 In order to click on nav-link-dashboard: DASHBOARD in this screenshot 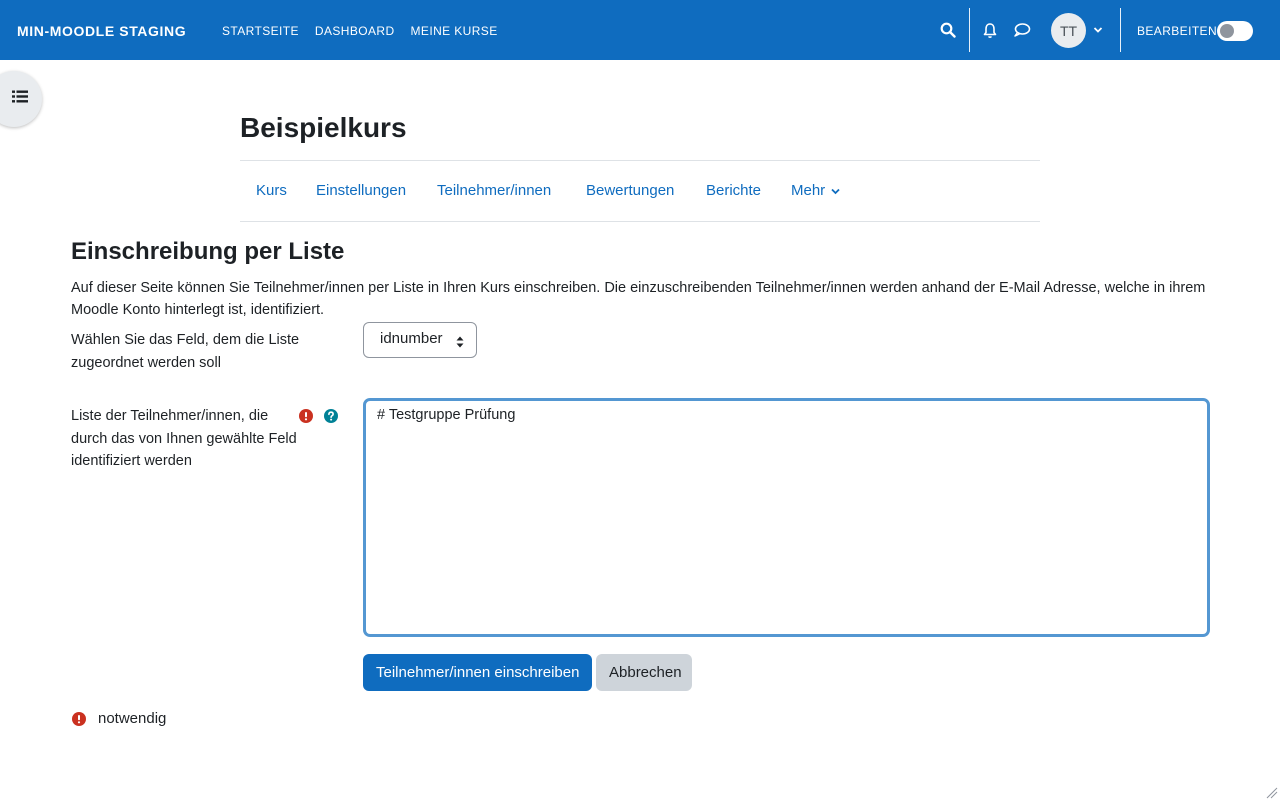, I will do `click(355, 31)`.